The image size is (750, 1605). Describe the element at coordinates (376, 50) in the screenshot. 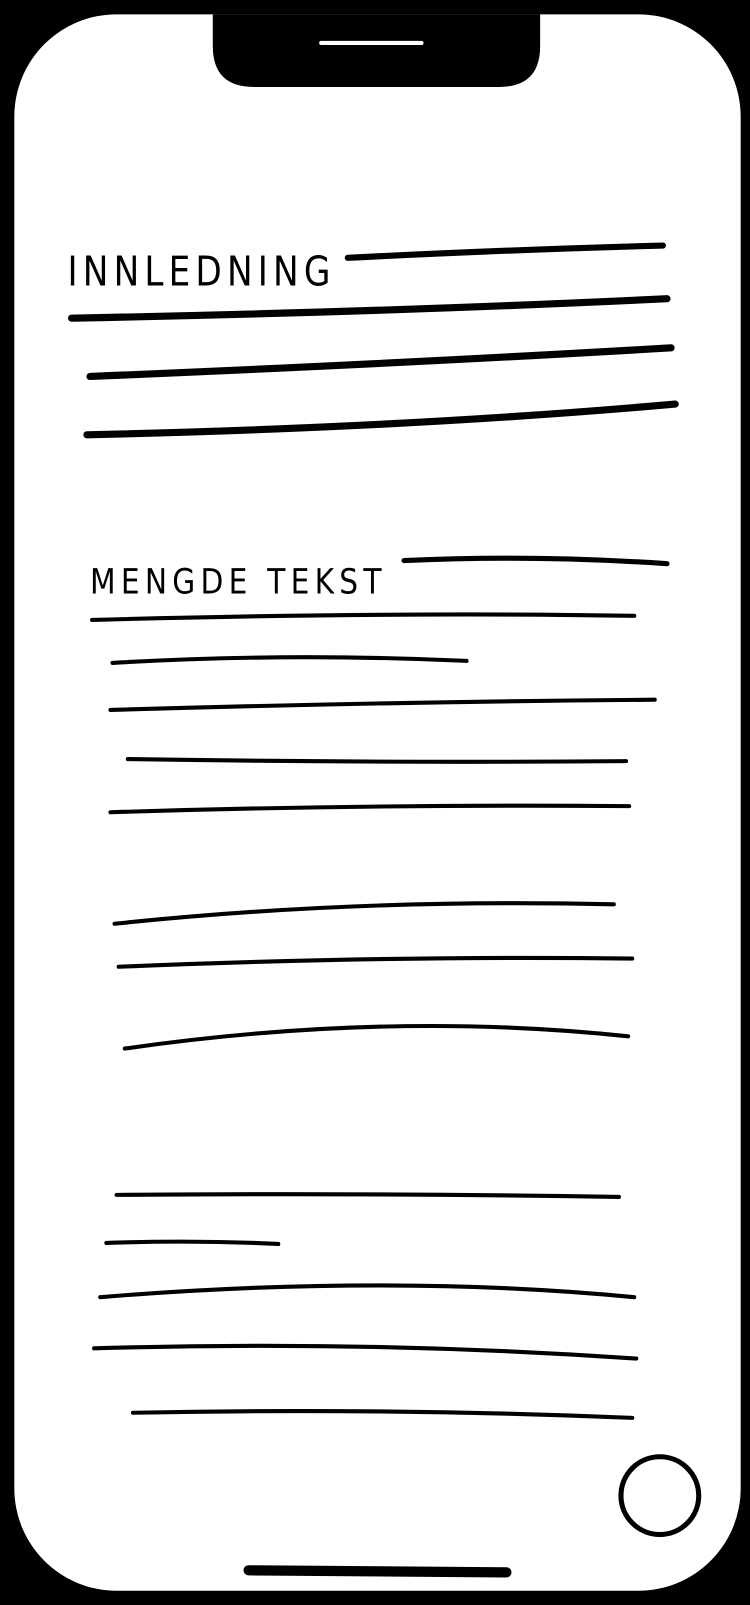

I see `notch` at that location.